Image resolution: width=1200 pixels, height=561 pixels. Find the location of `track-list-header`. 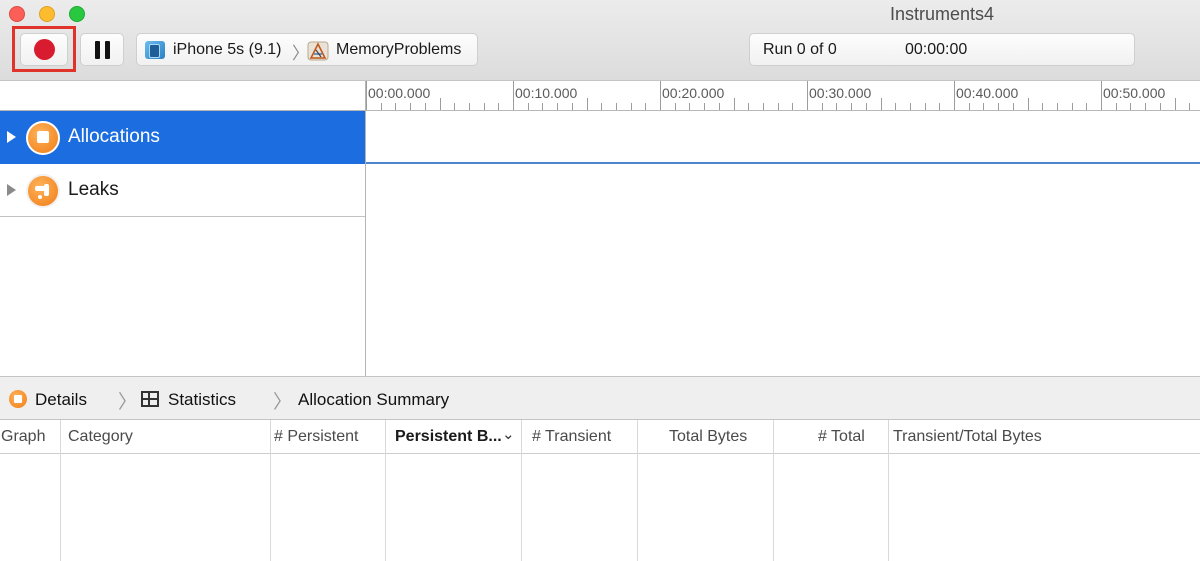

track-list-header is located at coordinates (183, 96).